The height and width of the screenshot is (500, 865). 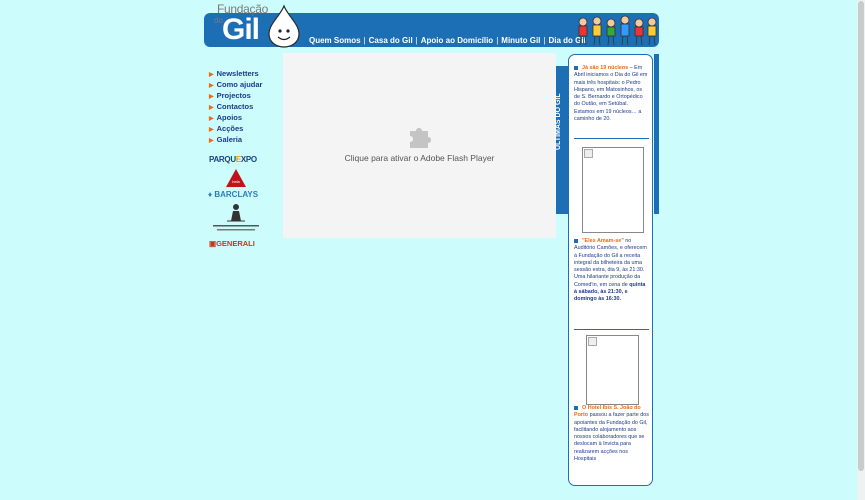 What do you see at coordinates (235, 117) in the screenshot?
I see `nav-apoios: ▶ Apoios` at bounding box center [235, 117].